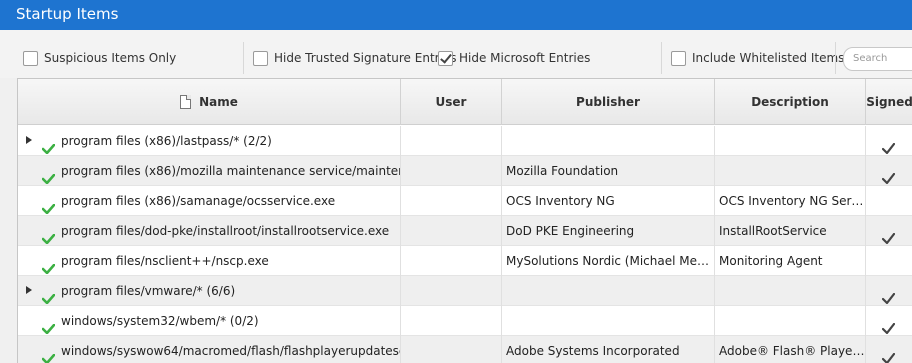 This screenshot has width=912, height=363. What do you see at coordinates (166, 141) in the screenshot?
I see `item-path: program files (x86)/lastpass/* (2/2)` at bounding box center [166, 141].